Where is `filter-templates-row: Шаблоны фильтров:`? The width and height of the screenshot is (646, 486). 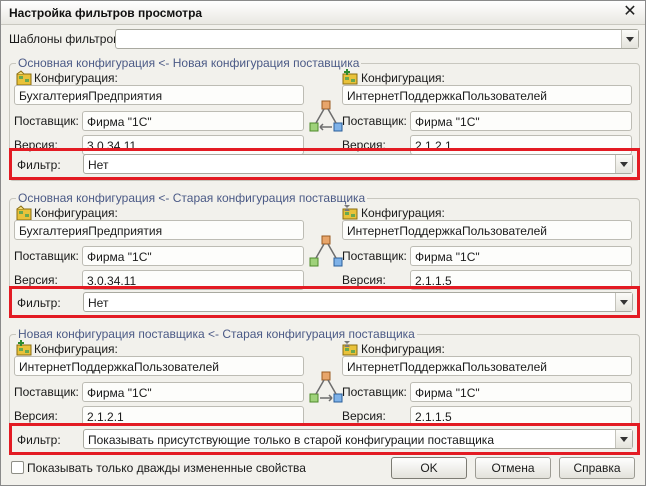 filter-templates-row: Шаблоны фильтров: is located at coordinates (324, 39).